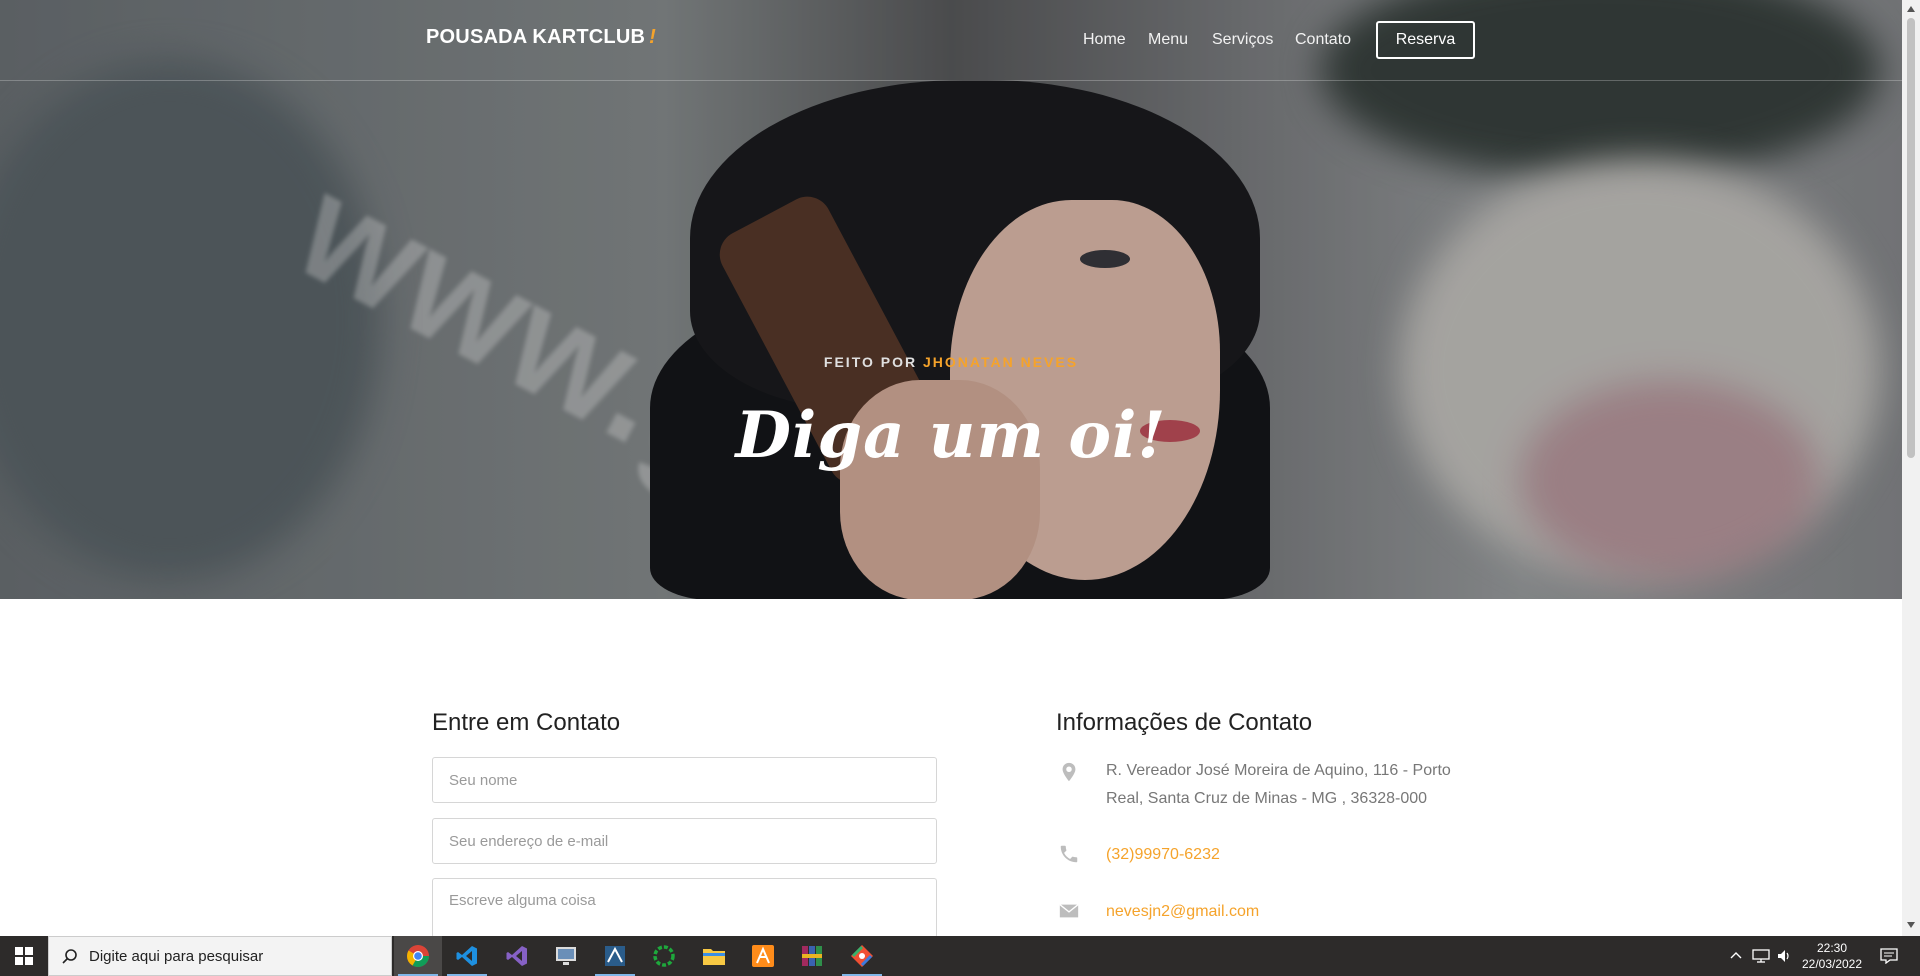 This screenshot has height=976, width=1920. I want to click on remote-desktop-icon-graphic, so click(566, 956).